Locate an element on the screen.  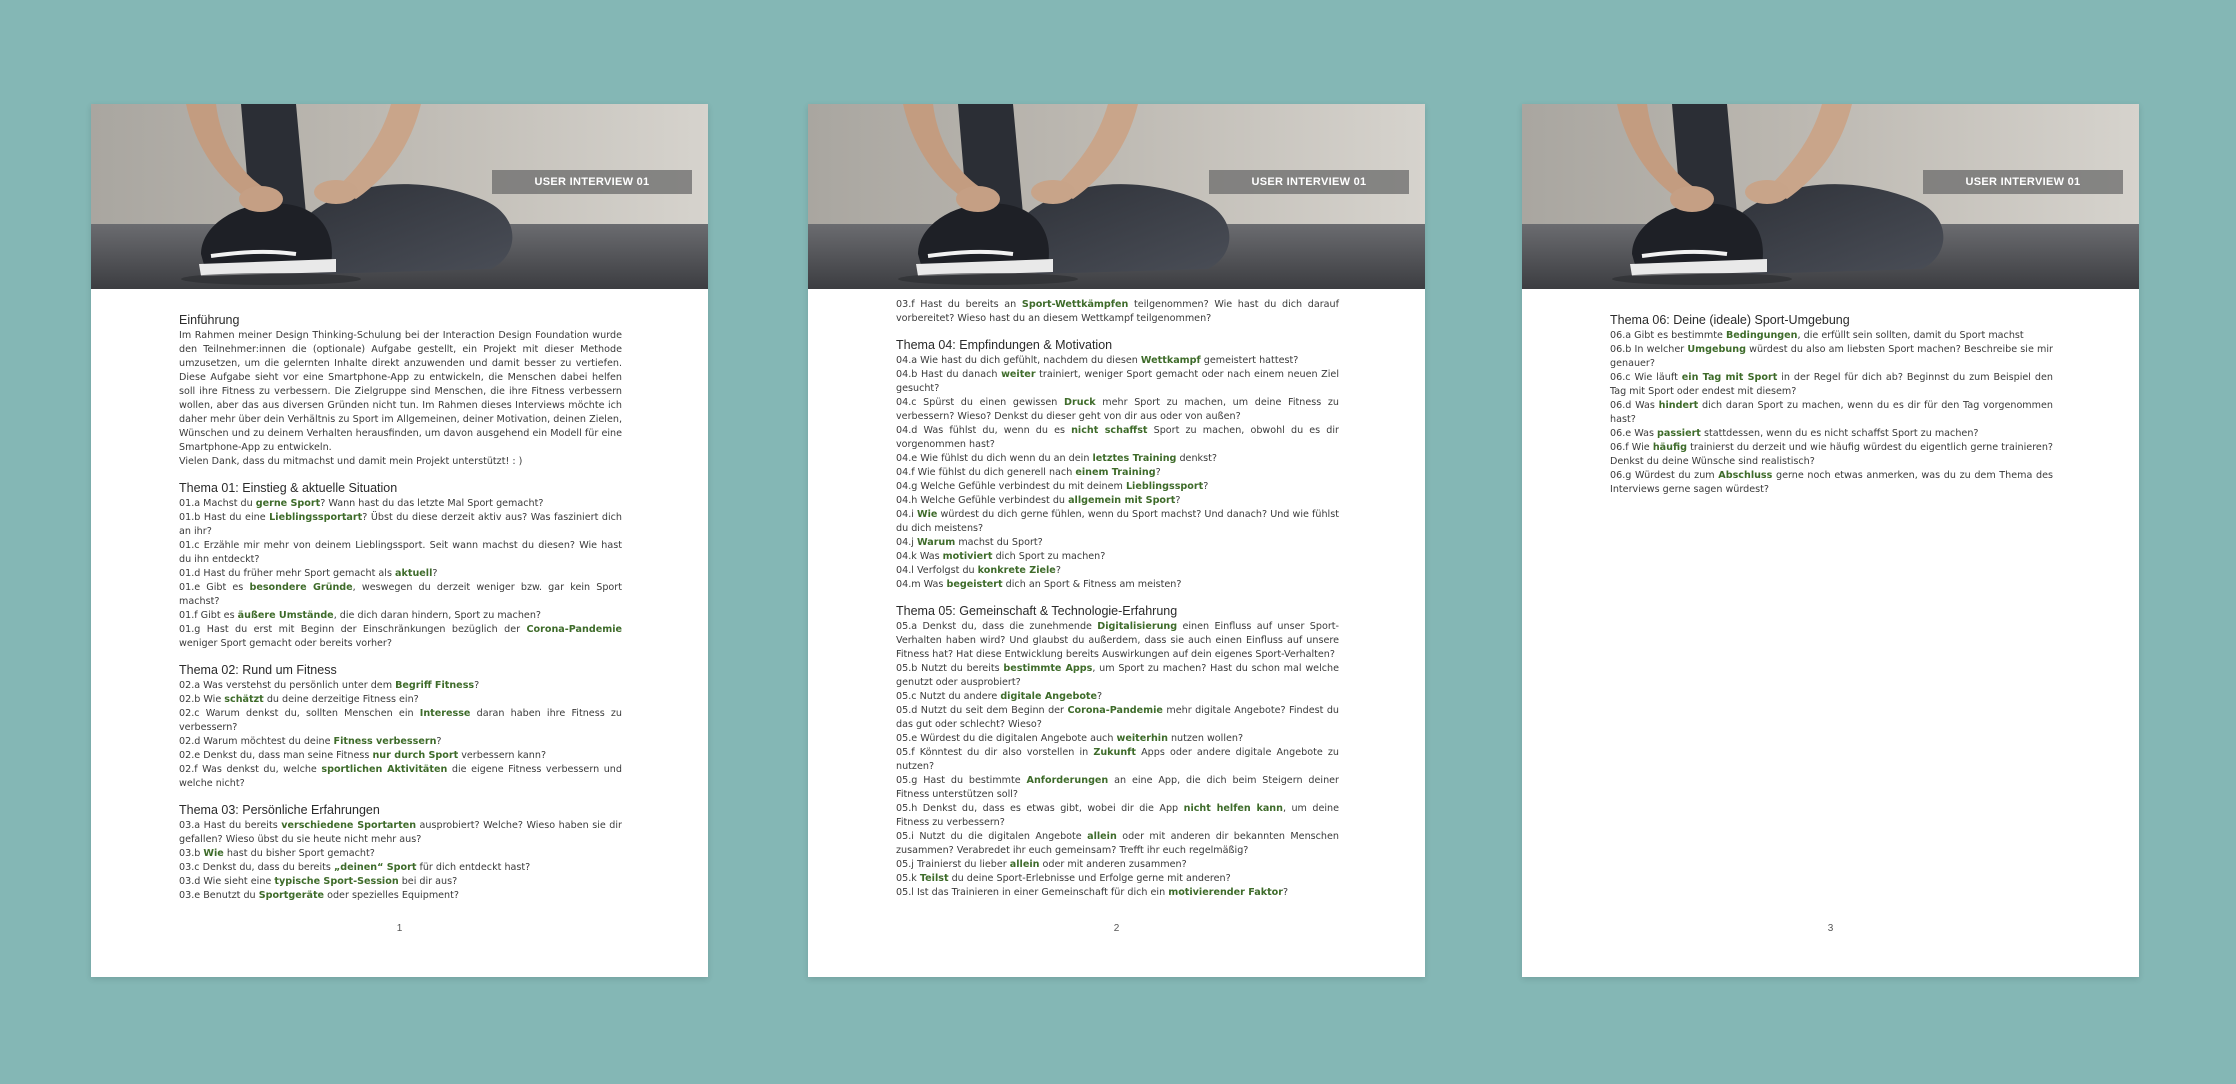
question-text: 02.d Warum möchtest du deine is located at coordinates (256, 741).